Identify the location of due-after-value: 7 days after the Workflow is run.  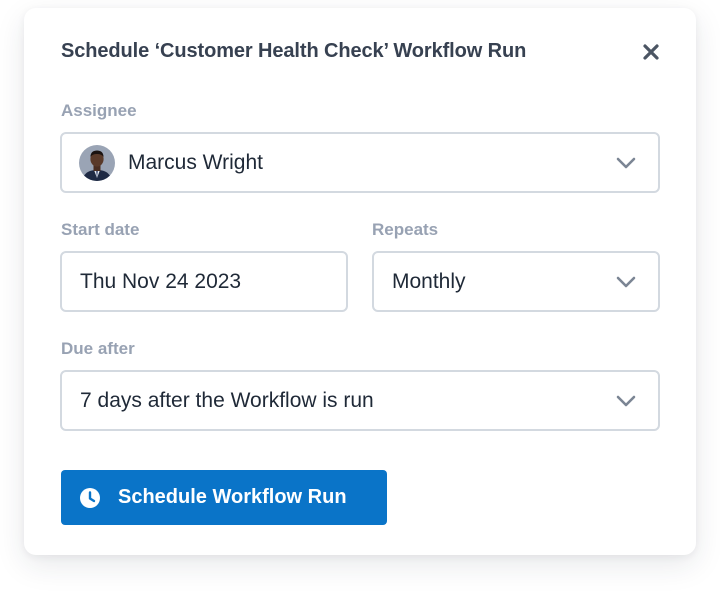
(227, 400).